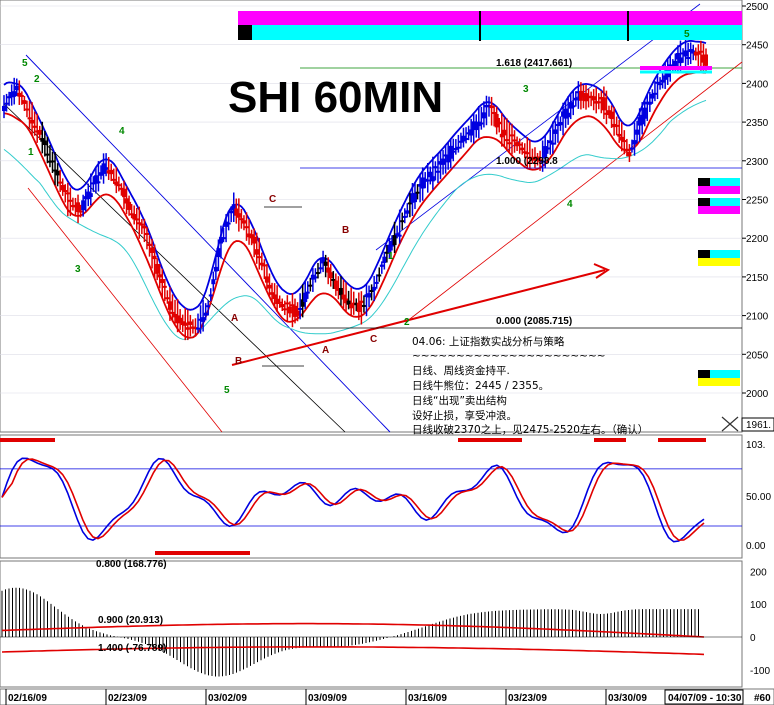 The width and height of the screenshot is (774, 705). Describe the element at coordinates (461, 370) in the screenshot. I see `note-line: 日线、周线资金持平.` at that location.